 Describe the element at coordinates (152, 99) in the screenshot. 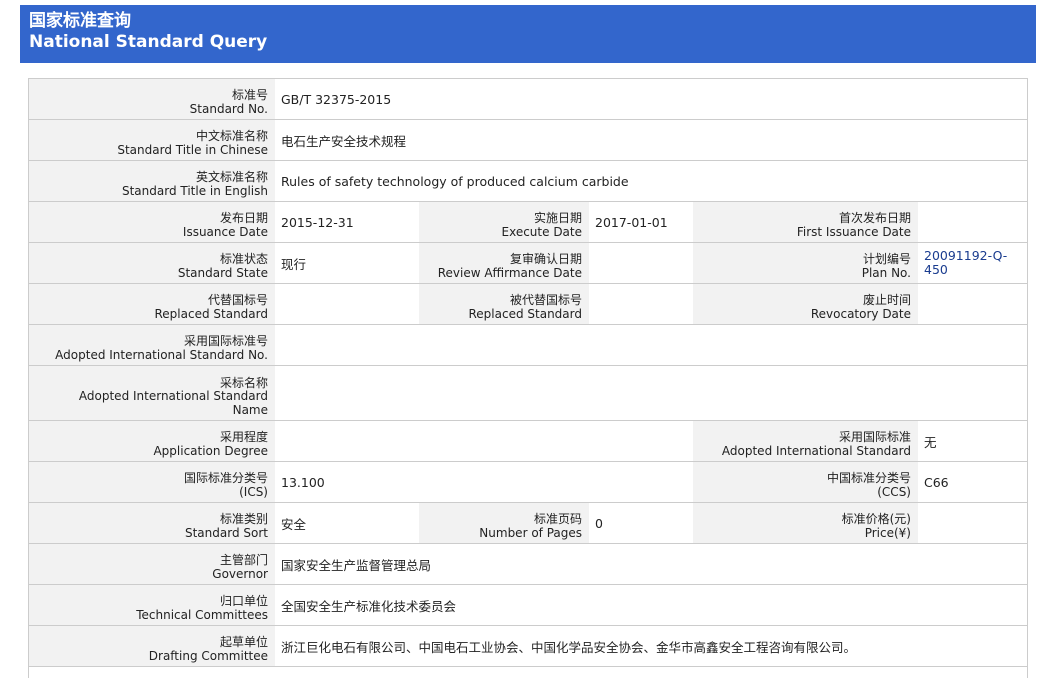

I see `label-standard-no: 标准号 Standard No.` at that location.